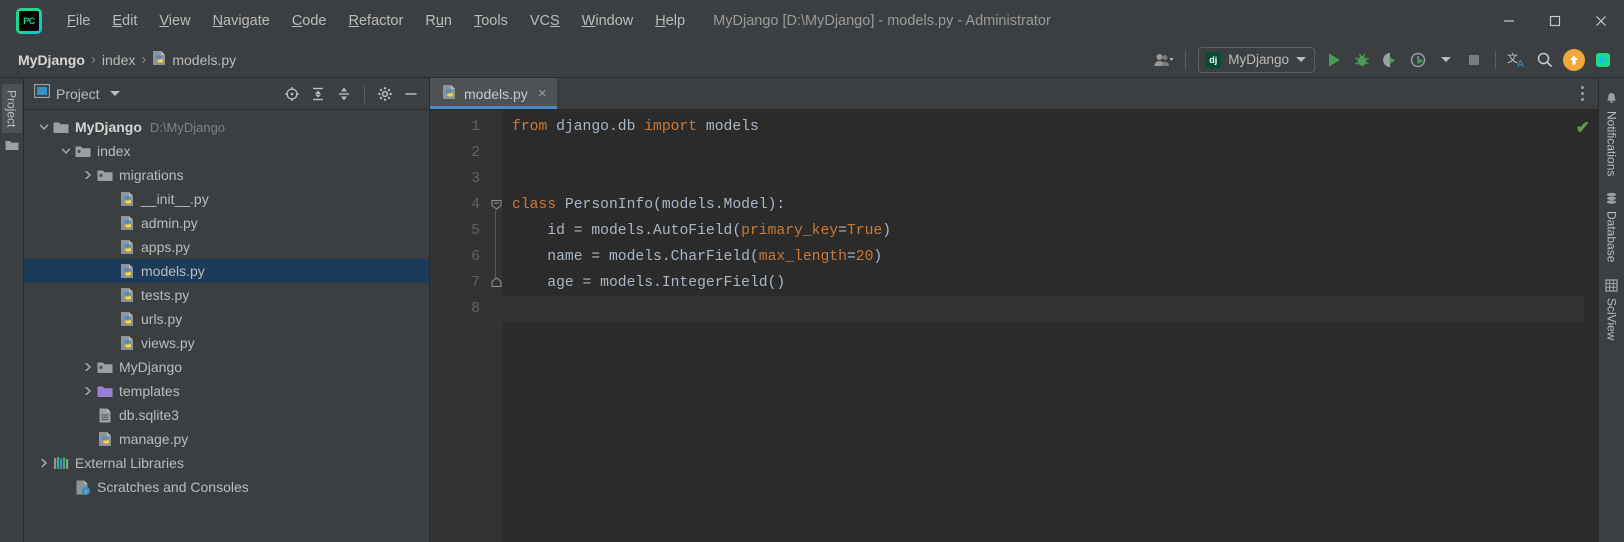  I want to click on menu-item-run: Run, so click(438, 21).